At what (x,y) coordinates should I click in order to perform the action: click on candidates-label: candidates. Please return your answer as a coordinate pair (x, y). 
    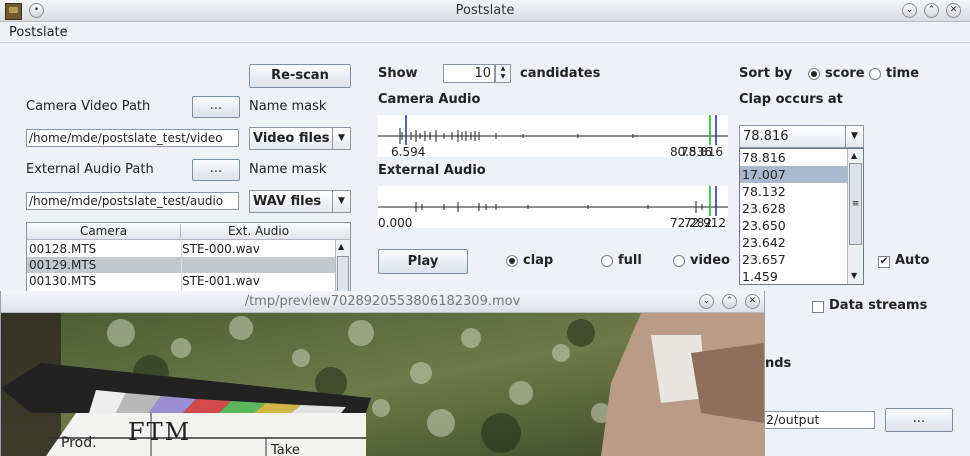
    Looking at the image, I should click on (560, 73).